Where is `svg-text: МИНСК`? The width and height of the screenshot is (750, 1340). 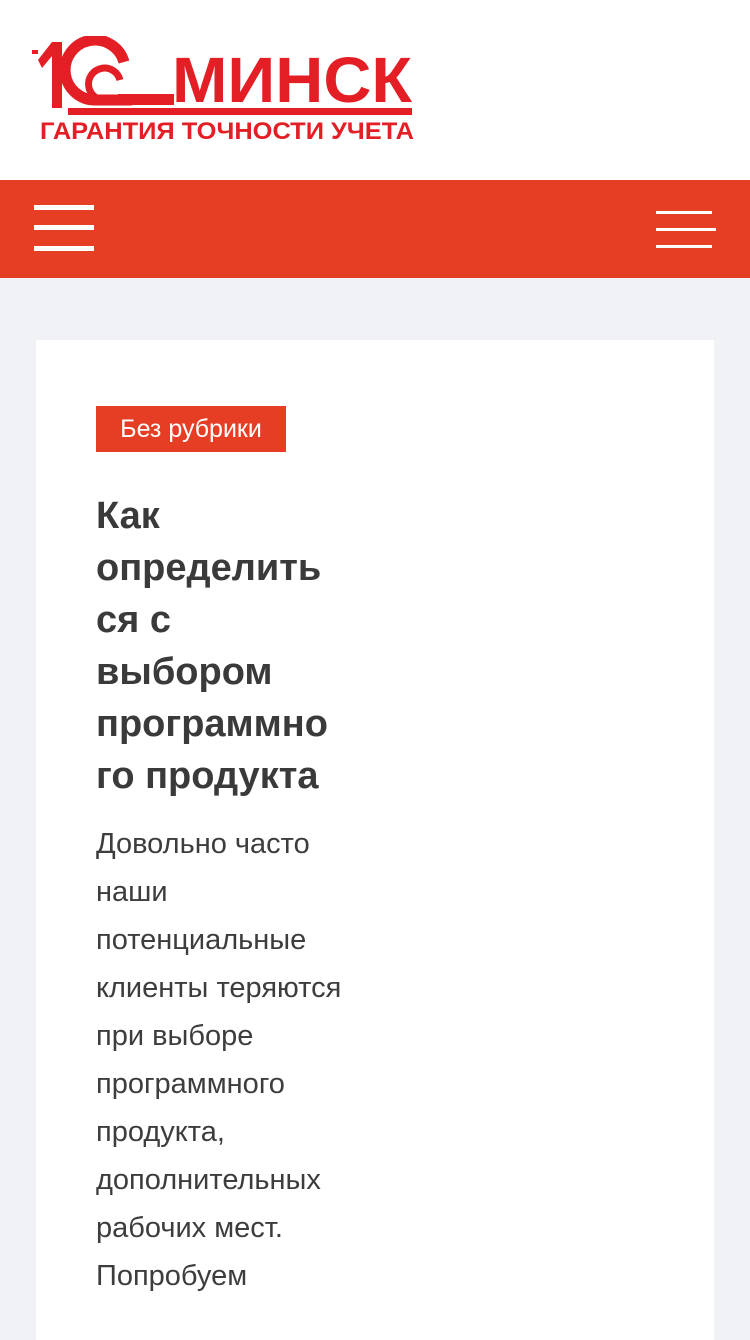 svg-text: МИНСК is located at coordinates (292, 80).